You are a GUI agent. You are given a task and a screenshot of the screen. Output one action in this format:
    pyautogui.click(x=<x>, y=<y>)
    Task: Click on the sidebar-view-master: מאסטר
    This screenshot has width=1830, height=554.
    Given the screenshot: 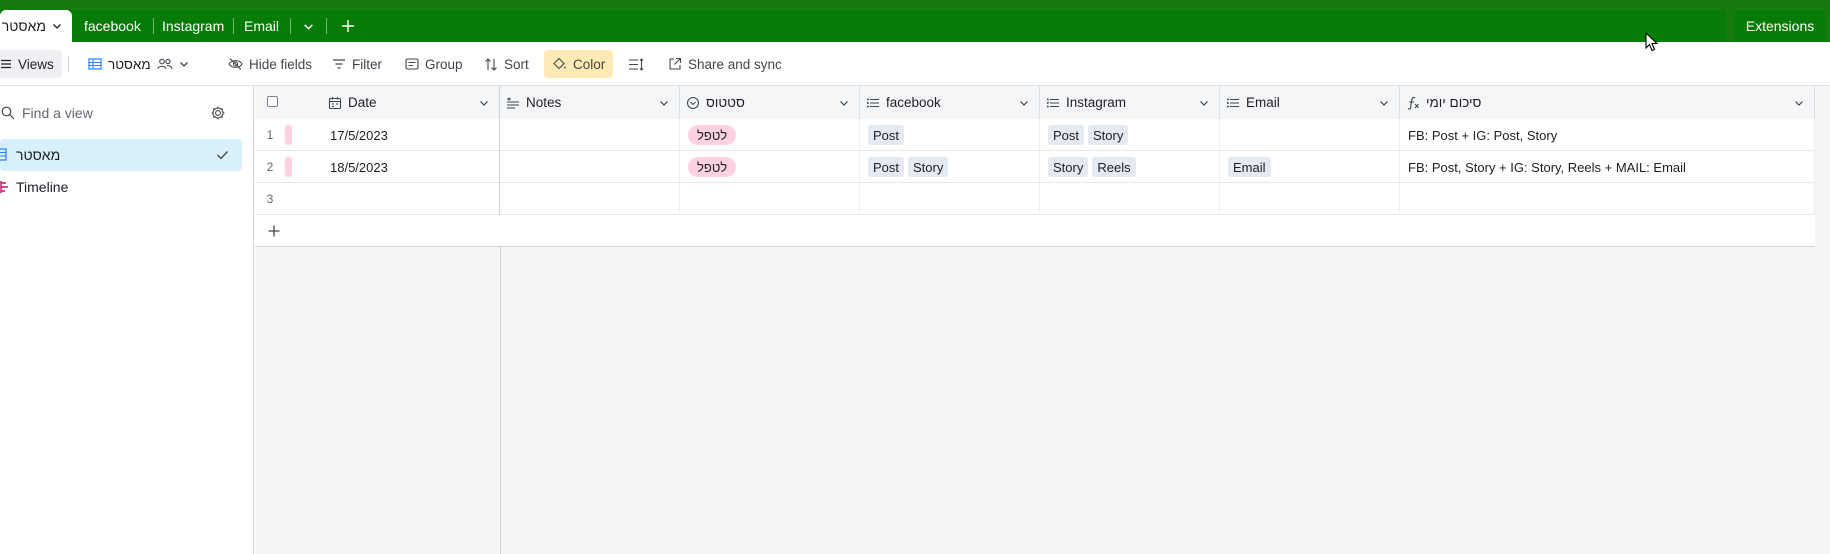 What is the action you would take?
    pyautogui.click(x=121, y=155)
    